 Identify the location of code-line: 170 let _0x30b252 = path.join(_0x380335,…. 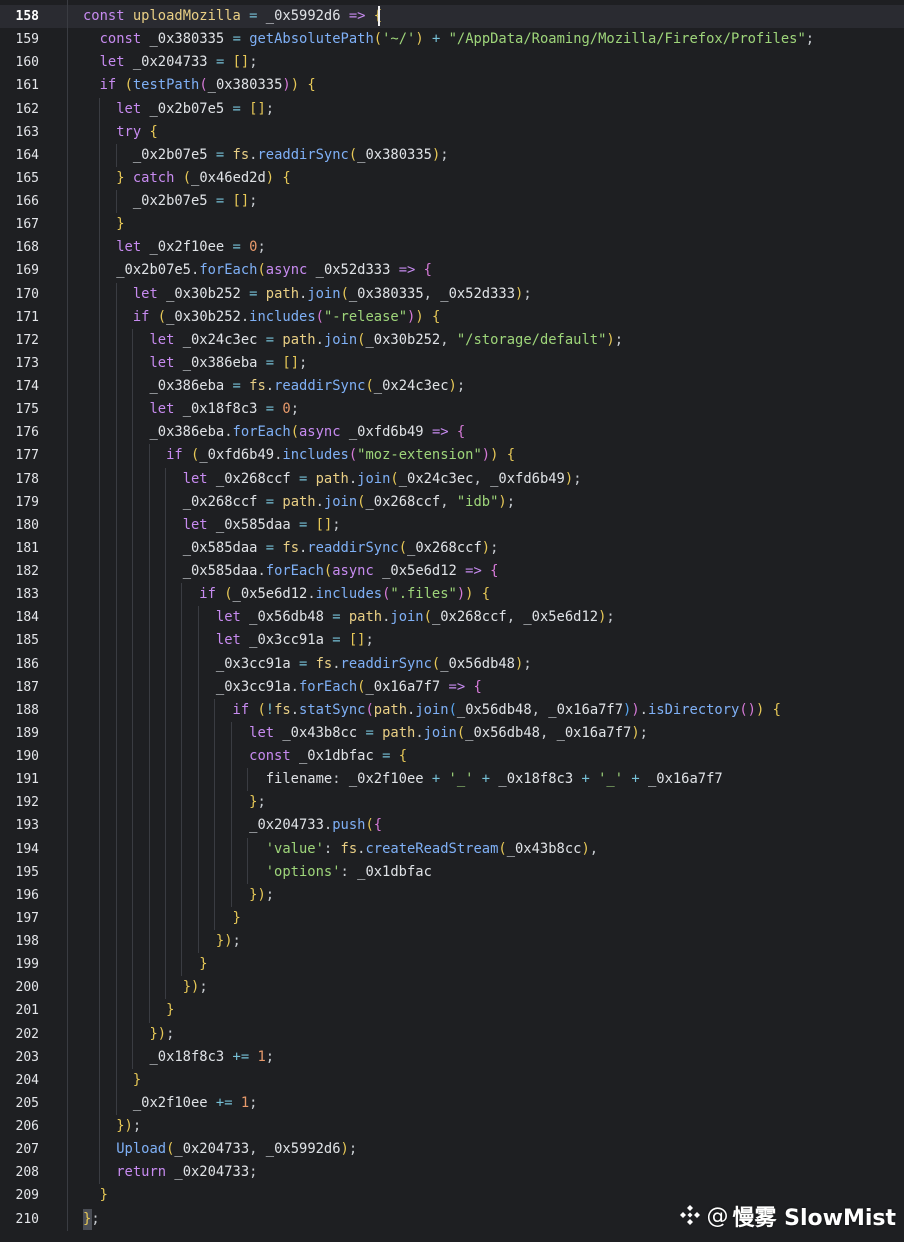
(452, 294).